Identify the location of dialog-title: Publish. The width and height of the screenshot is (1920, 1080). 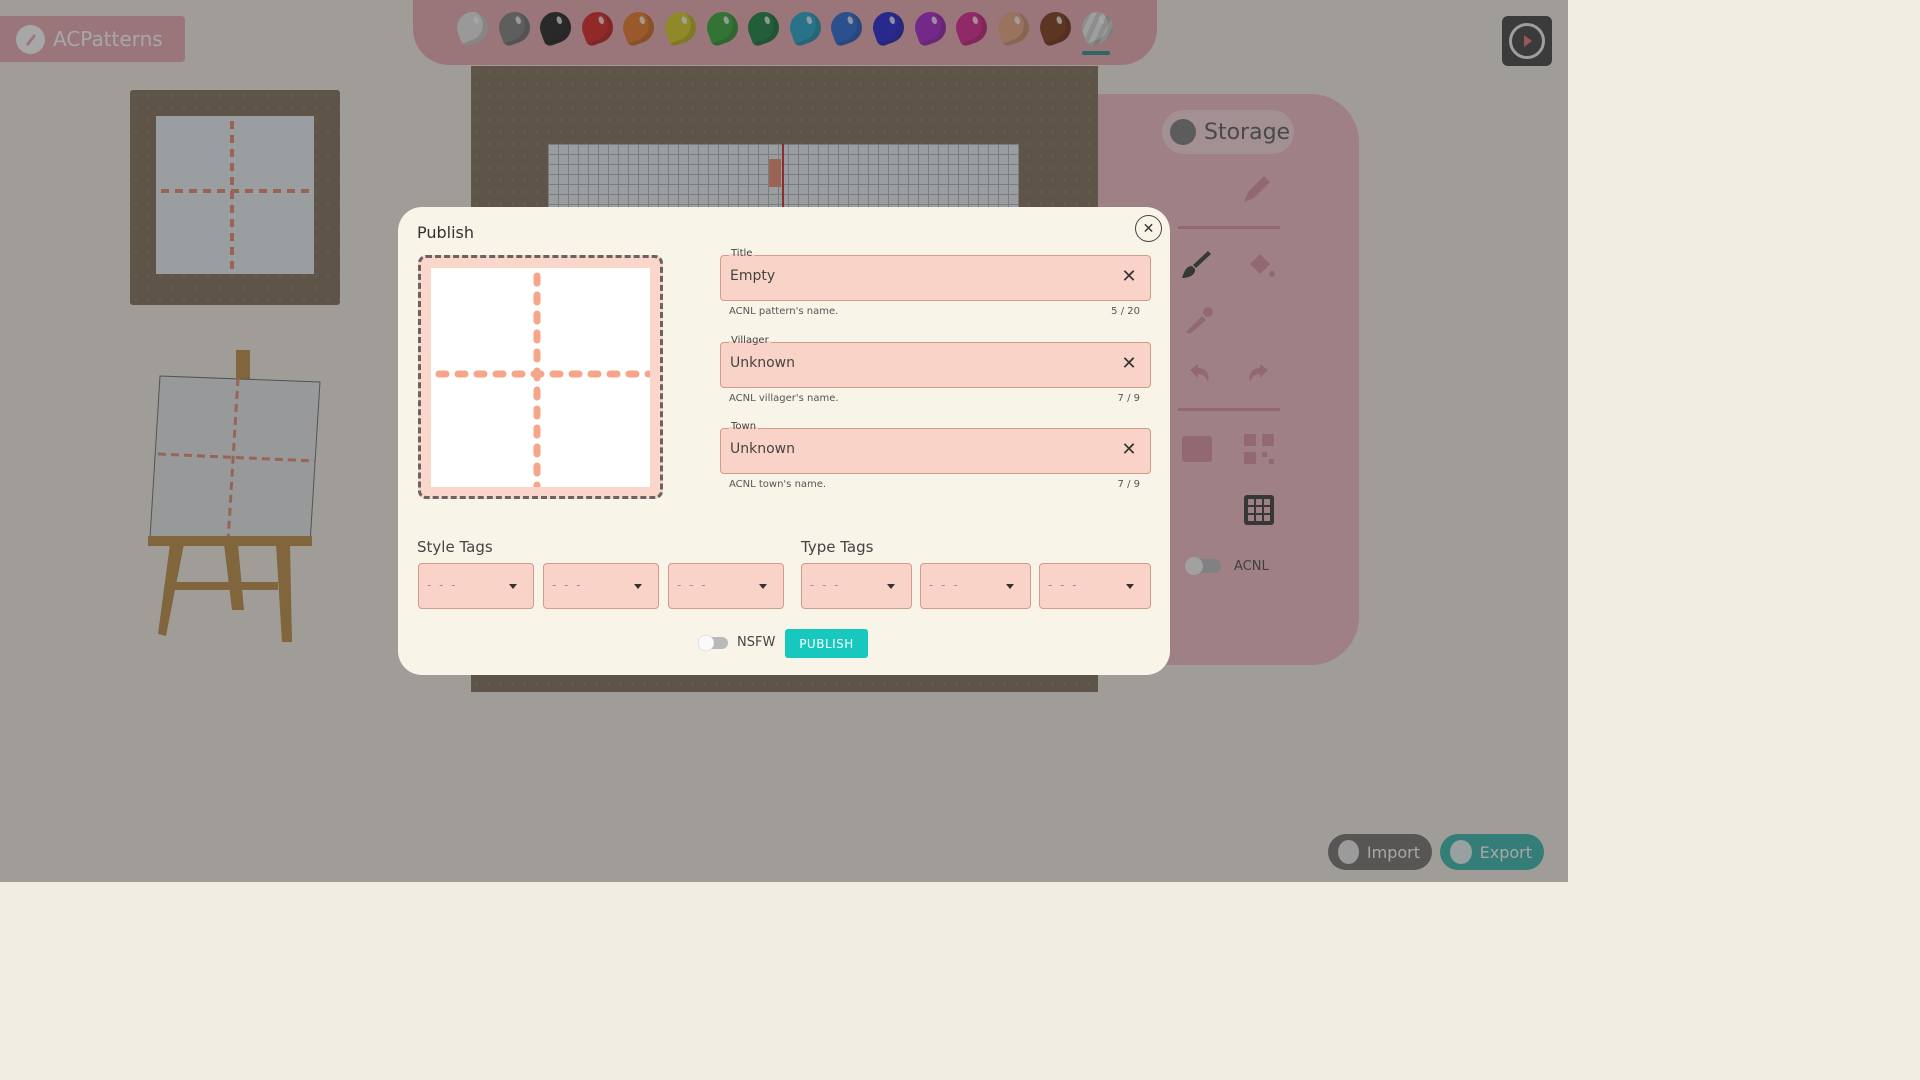
(446, 232).